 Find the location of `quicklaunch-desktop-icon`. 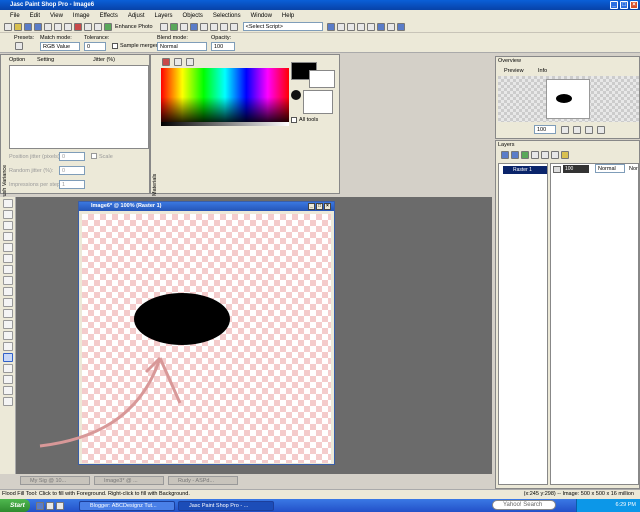

quicklaunch-desktop-icon is located at coordinates (50, 505).